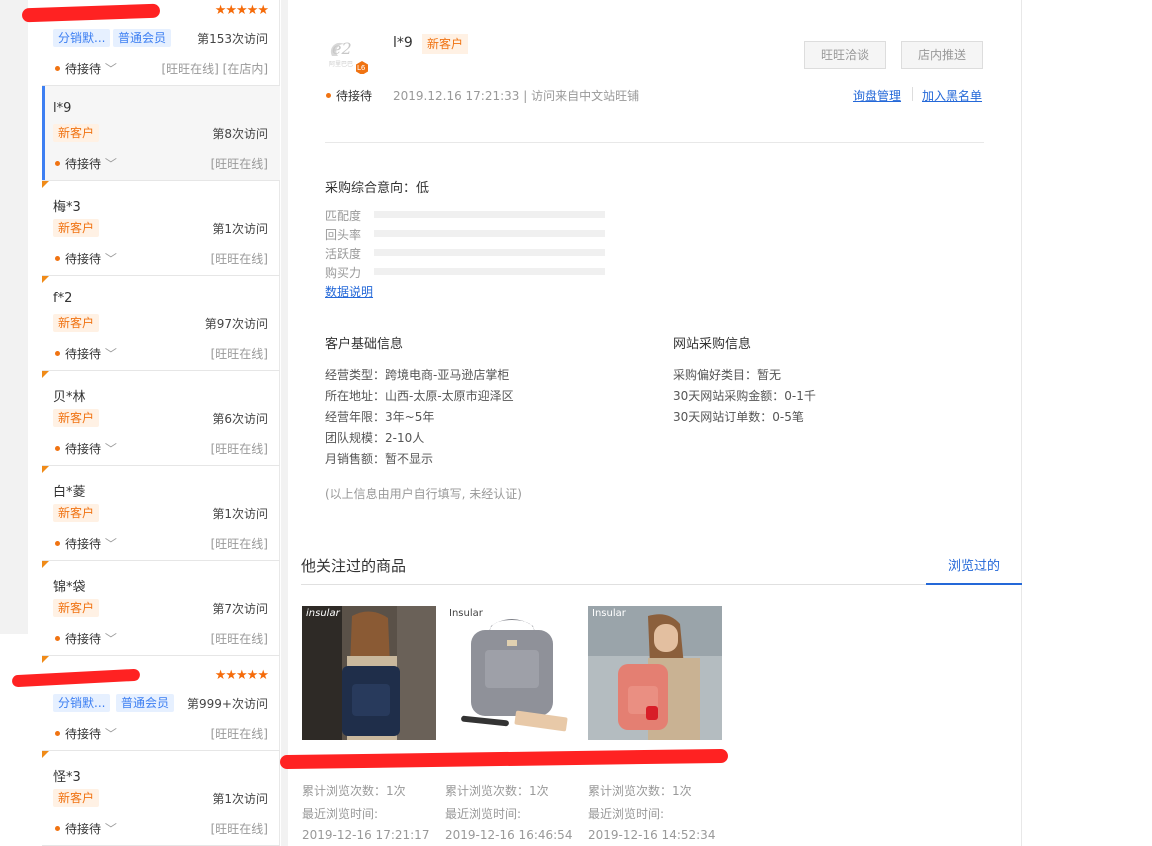 This screenshot has height=846, width=1152. Describe the element at coordinates (516, 96) in the screenshot. I see `visit-time-source: 2019.12.16 17:21:33 | 访问来自中文站旺铺` at that location.